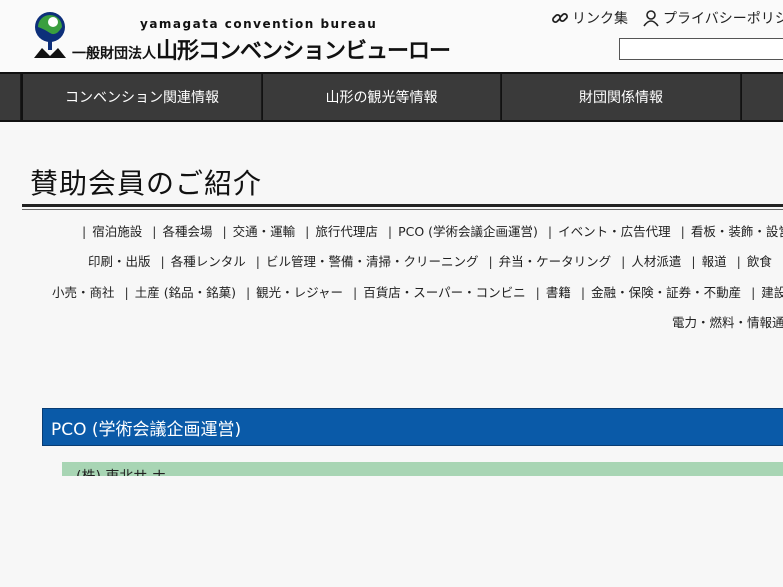  Describe the element at coordinates (372, 261) in the screenshot. I see `category-link: ビル管理・警備・清掃・クリーニング` at that location.